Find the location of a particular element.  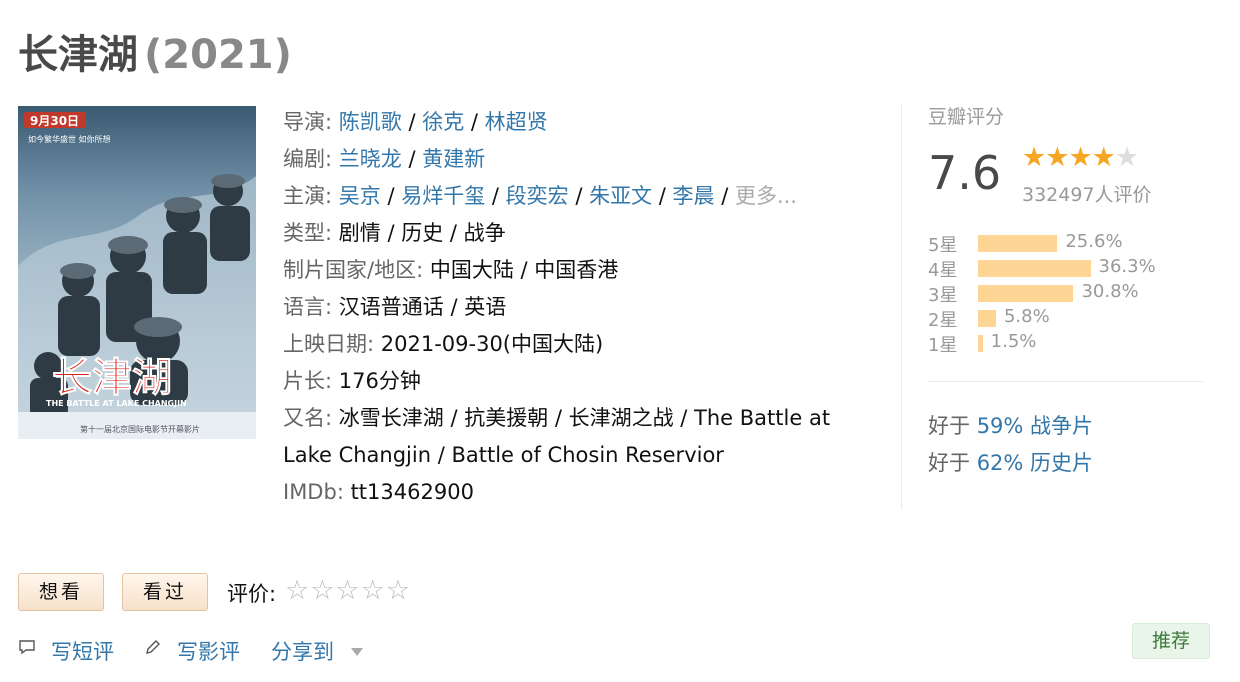

poster-big-title: 长津湖 is located at coordinates (112, 378).